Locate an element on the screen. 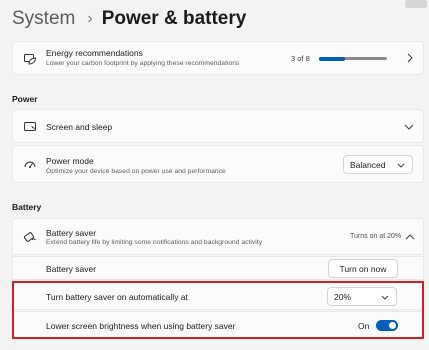 Image resolution: width=429 pixels, height=350 pixels. page-title: Power & battery is located at coordinates (174, 18).